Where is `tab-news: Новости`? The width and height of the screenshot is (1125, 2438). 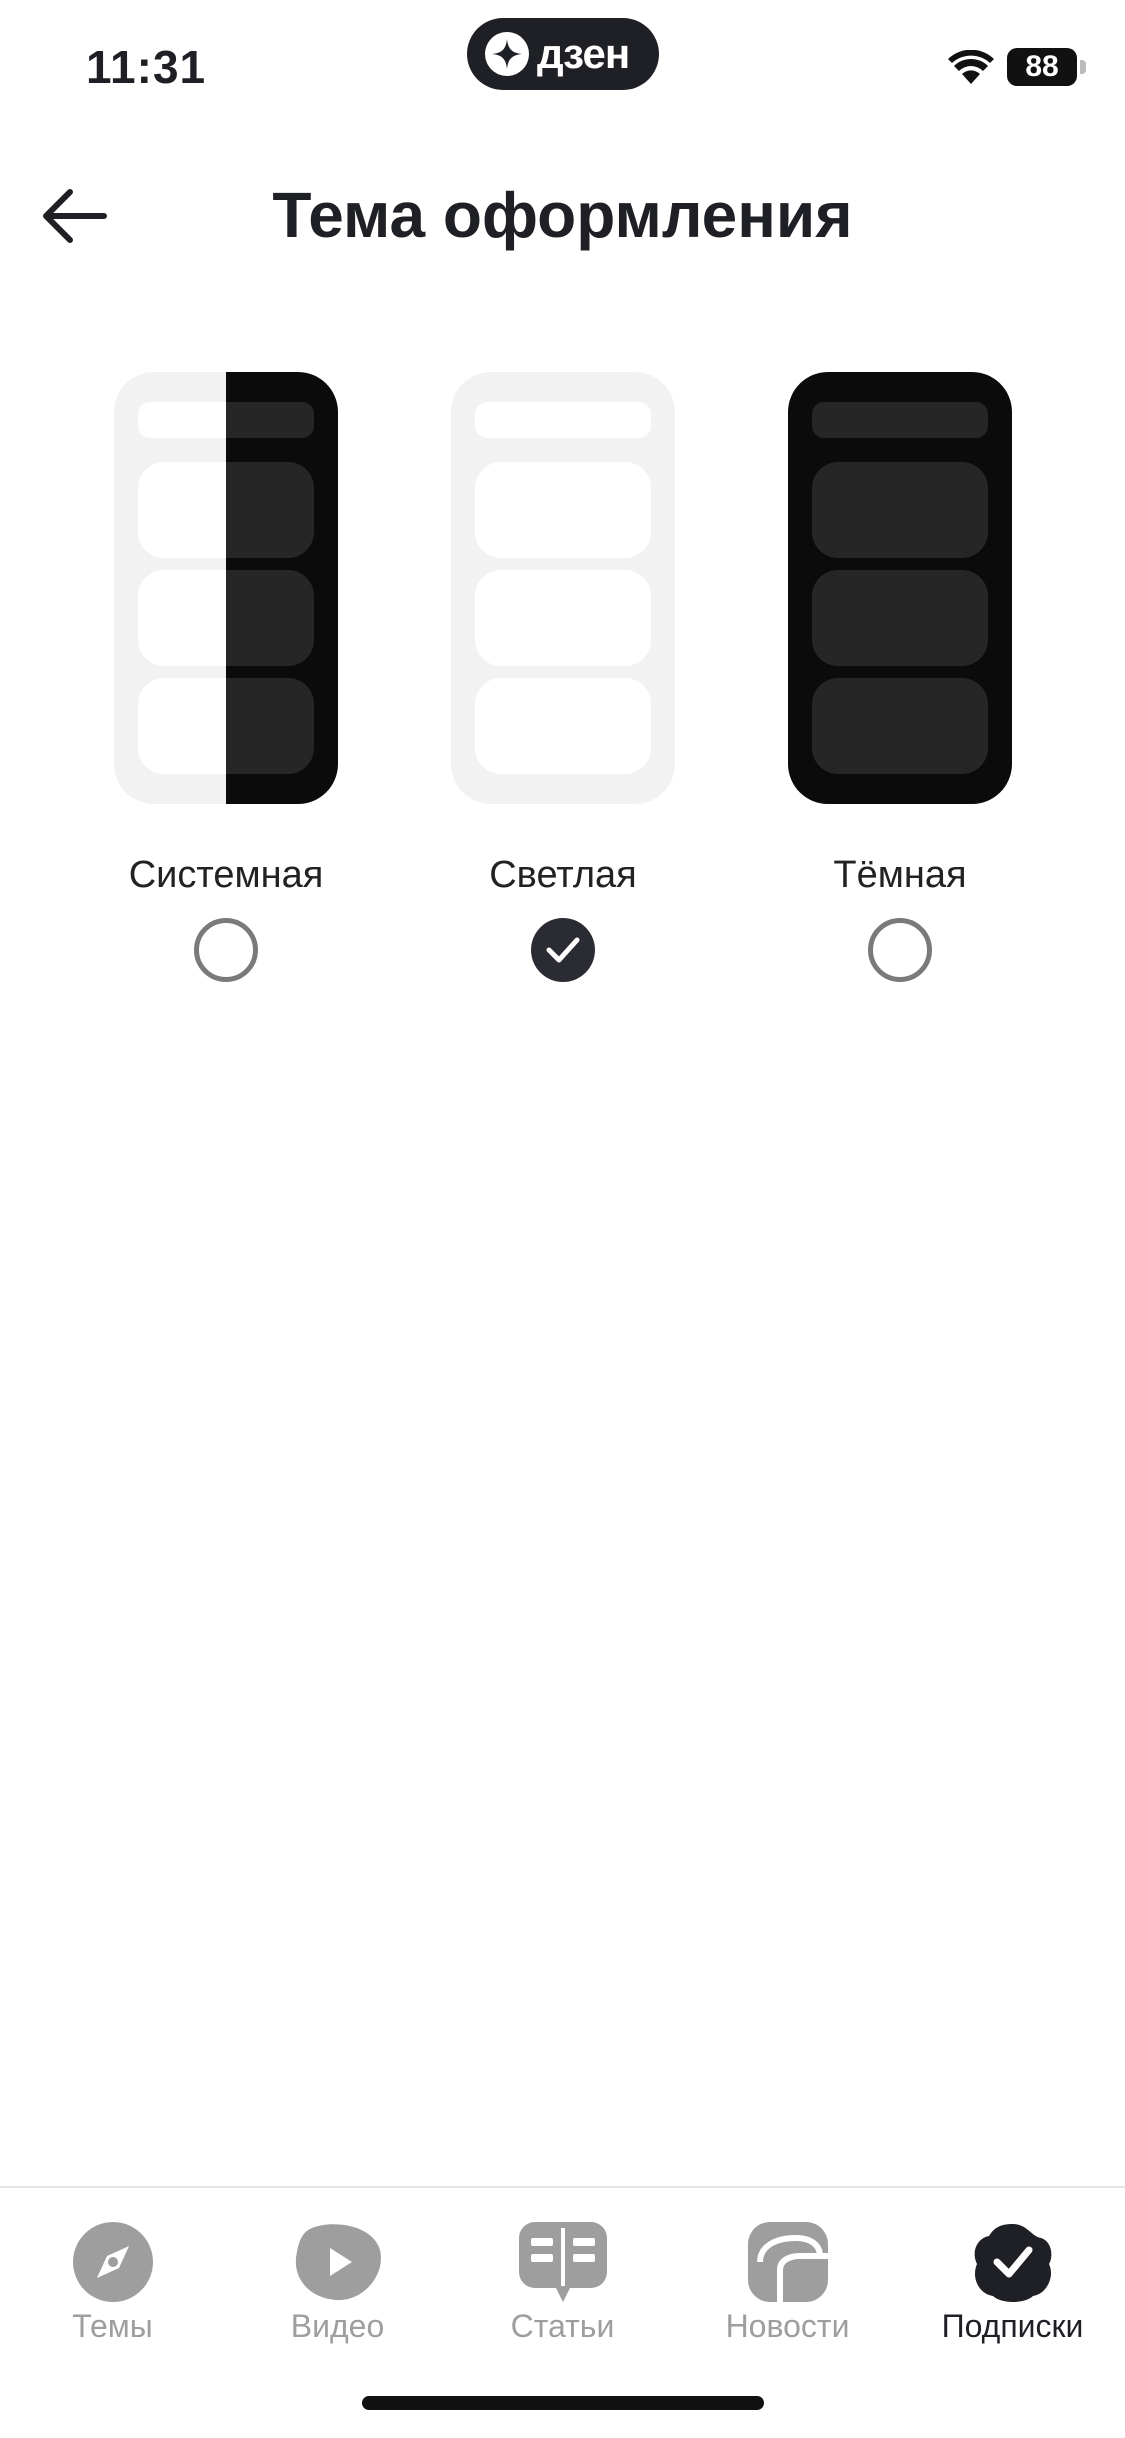
tab-news: Новости is located at coordinates (787, 2277).